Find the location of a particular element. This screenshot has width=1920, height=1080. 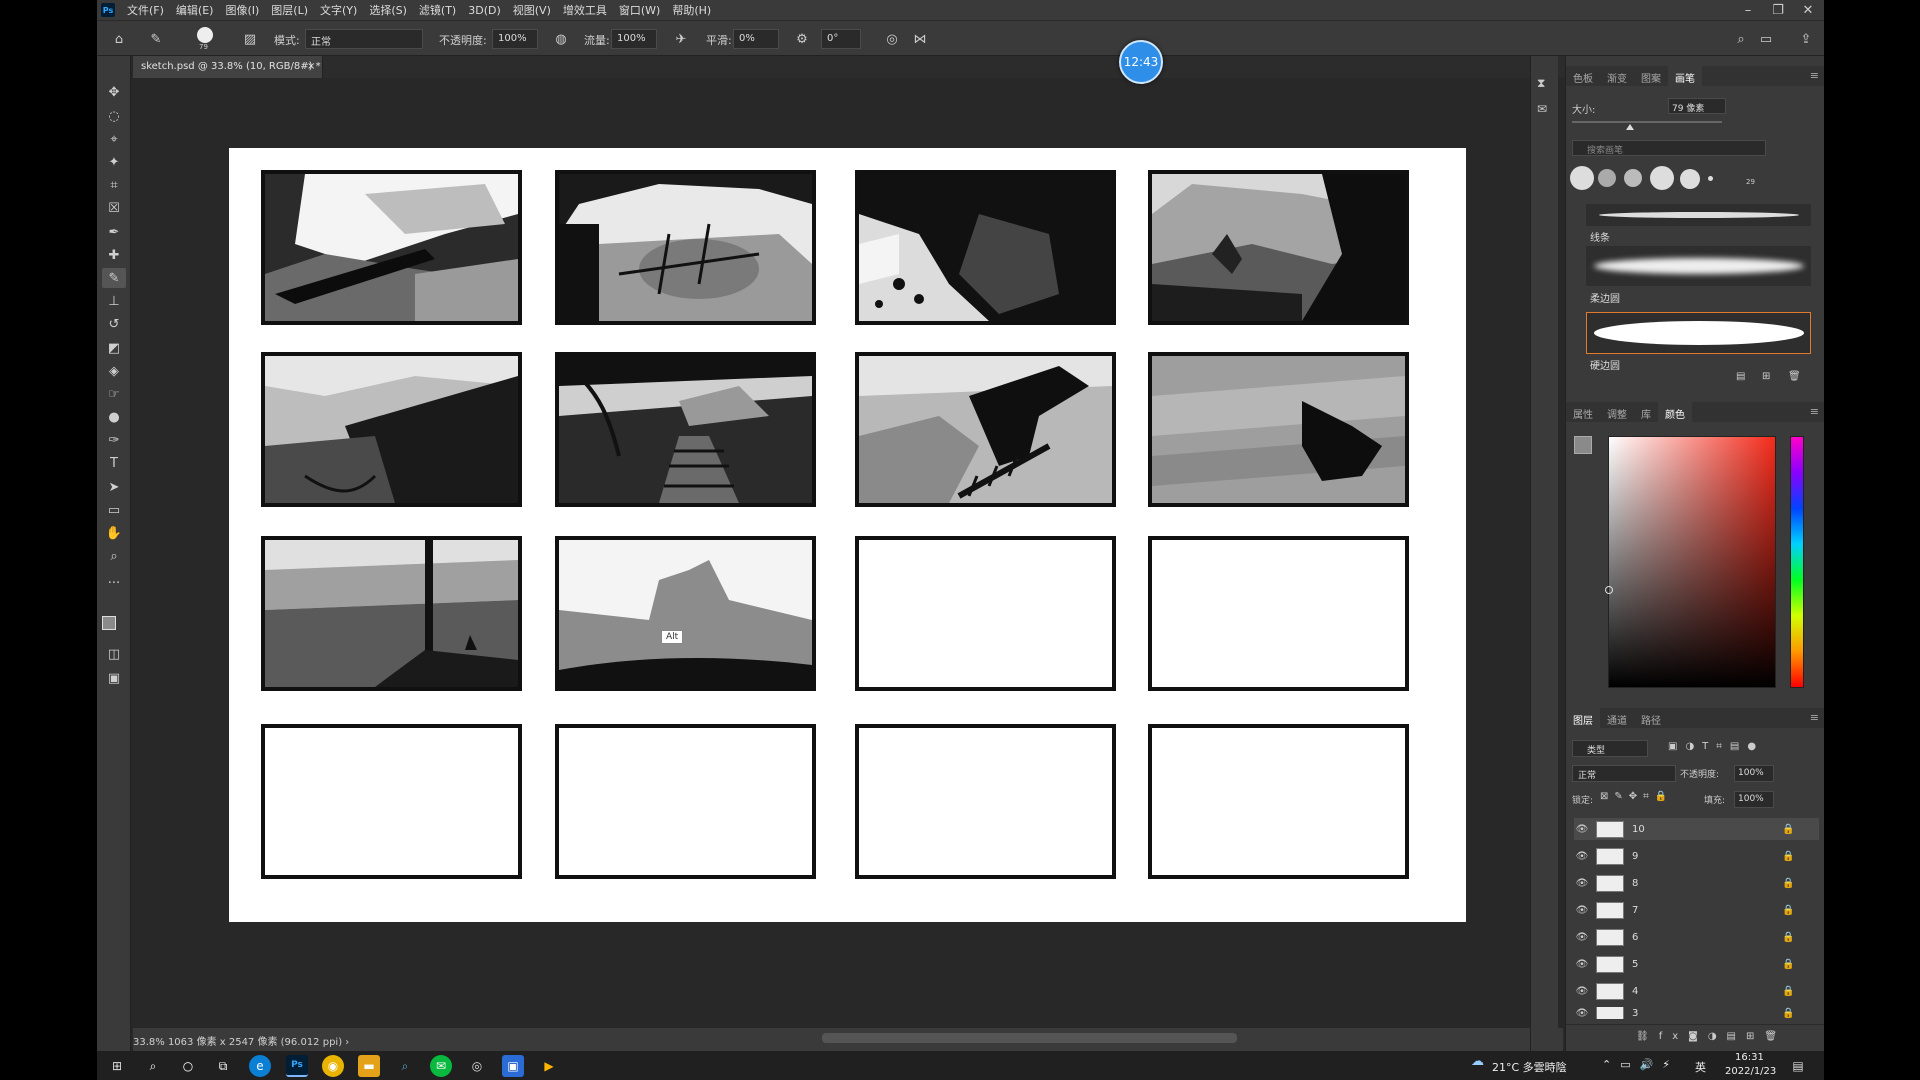

pressure-opacity-icon: ◍ is located at coordinates (561, 39).